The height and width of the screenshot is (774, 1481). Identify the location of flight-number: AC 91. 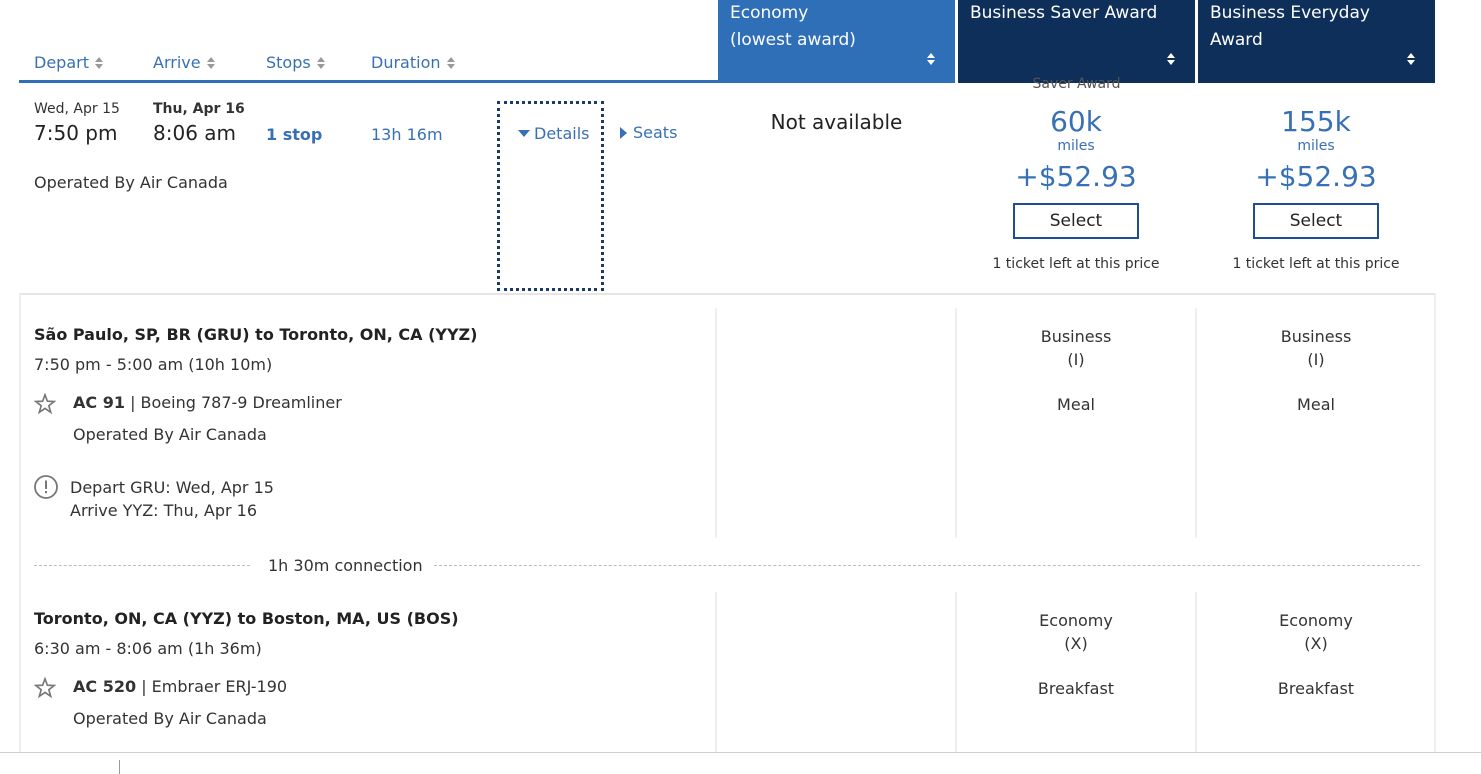
(99, 402).